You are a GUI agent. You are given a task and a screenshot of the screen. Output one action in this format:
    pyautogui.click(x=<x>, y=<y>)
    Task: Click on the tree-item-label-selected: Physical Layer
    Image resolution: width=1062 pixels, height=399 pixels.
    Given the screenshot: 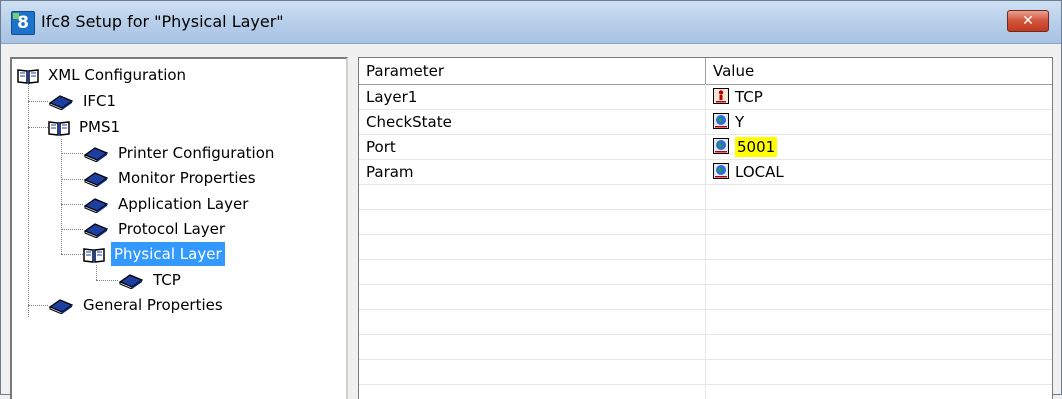 What is the action you would take?
    pyautogui.click(x=168, y=254)
    